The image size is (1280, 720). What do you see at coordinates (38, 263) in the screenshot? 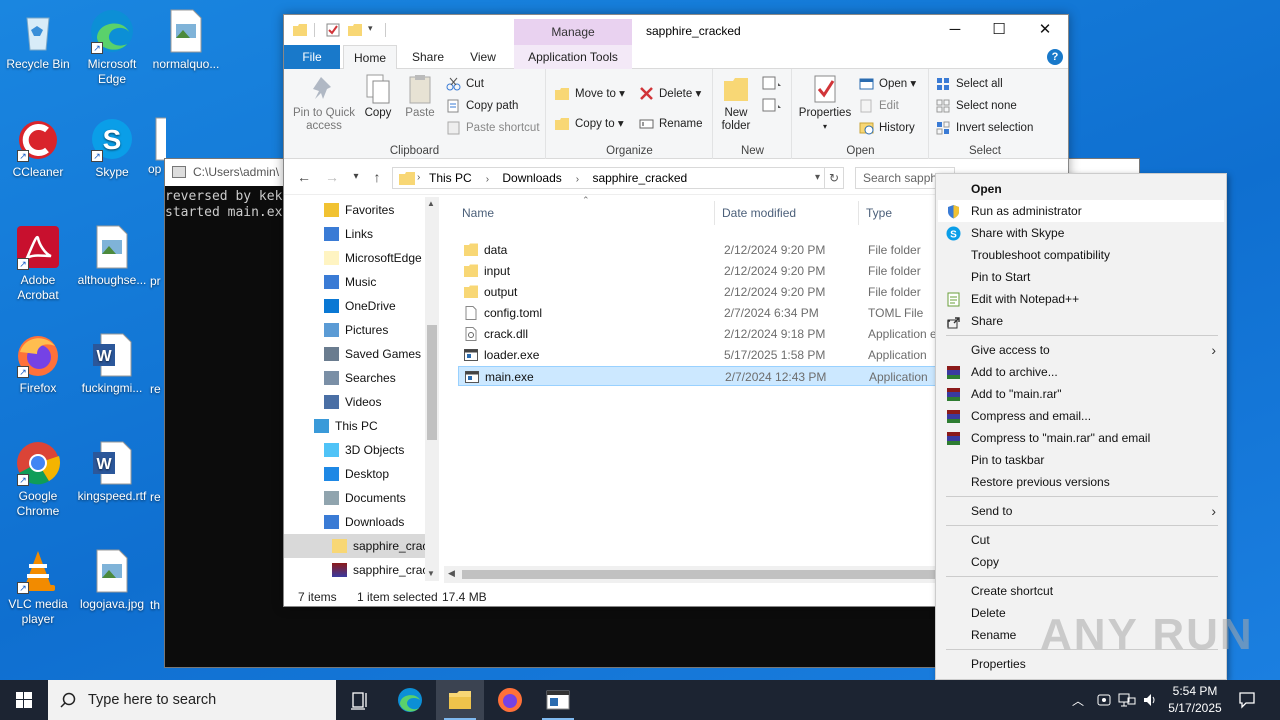
I see `desktop-icon-adobe-acrobat: ↗ Adobe Acrobat` at bounding box center [38, 263].